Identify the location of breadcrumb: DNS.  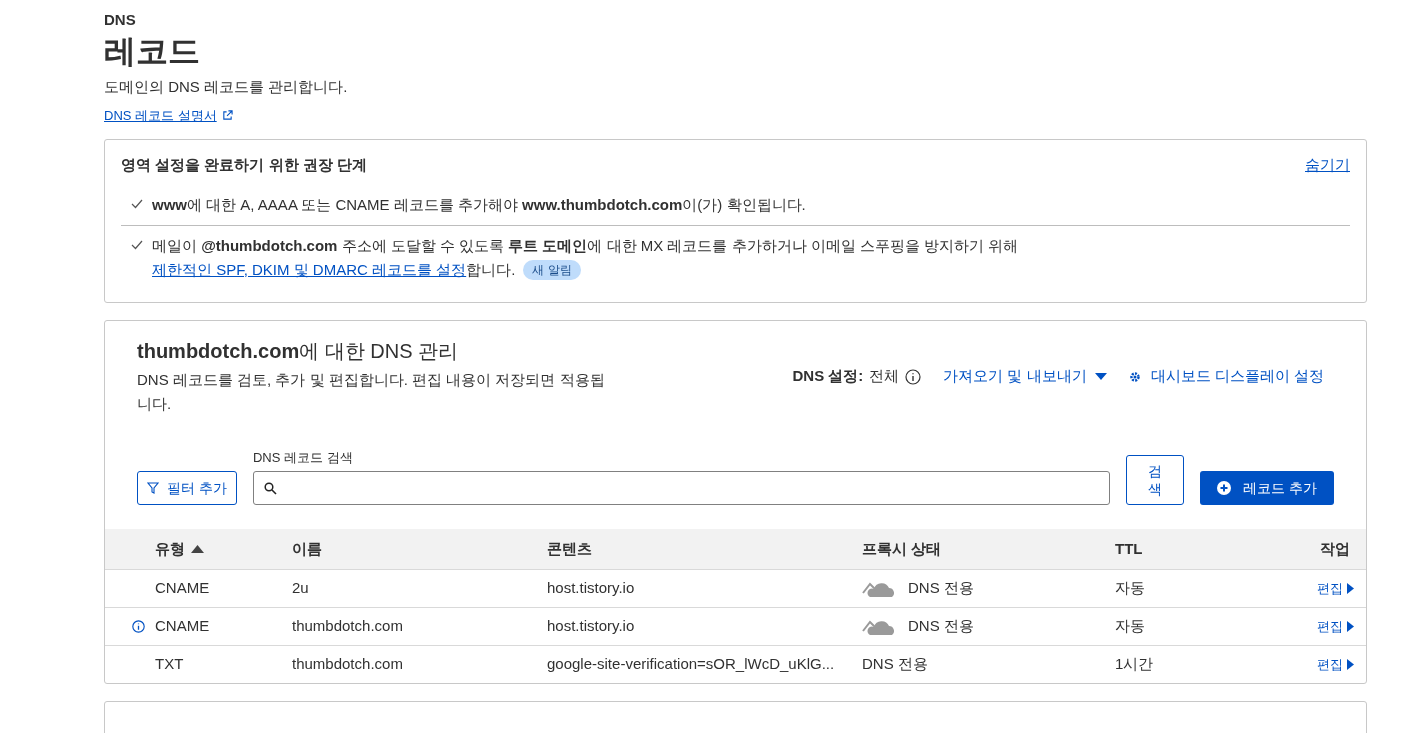
(120, 20).